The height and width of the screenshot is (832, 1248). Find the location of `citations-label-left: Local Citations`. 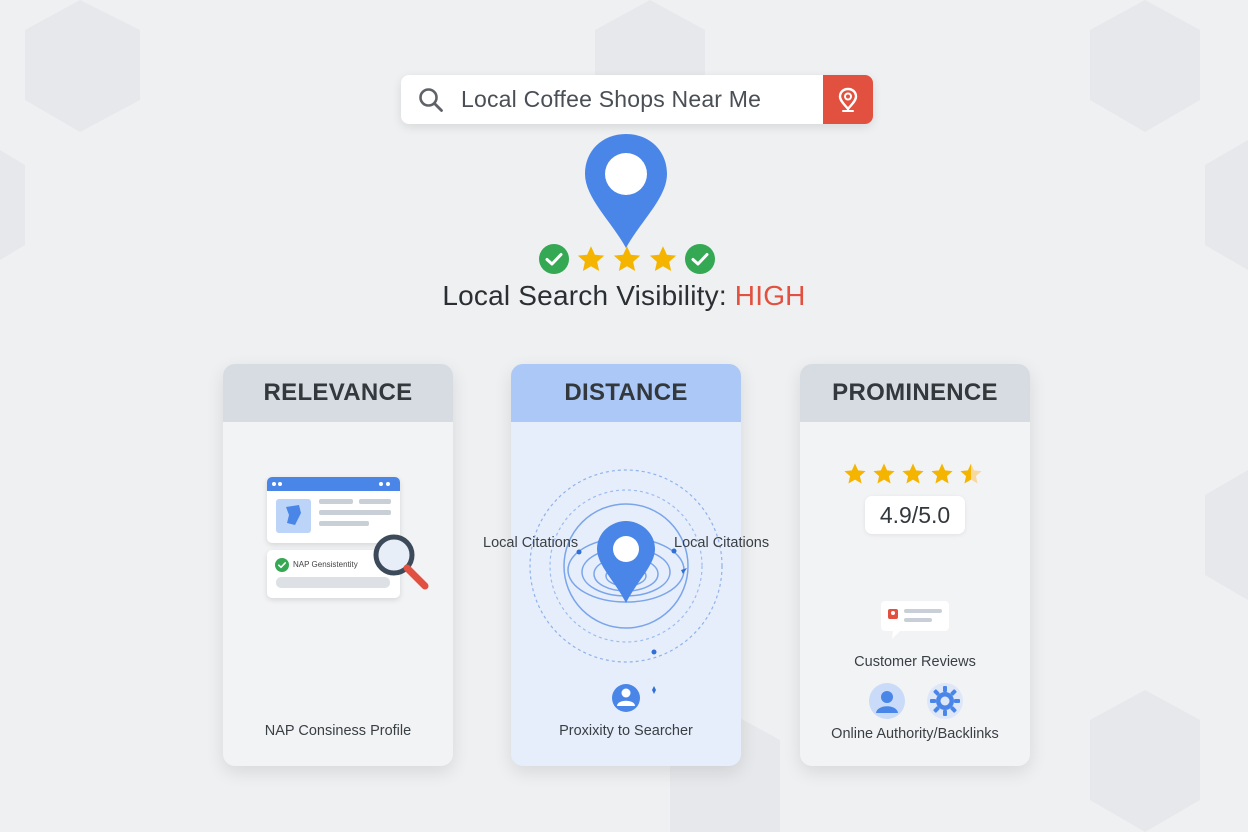

citations-label-left: Local Citations is located at coordinates (531, 543).